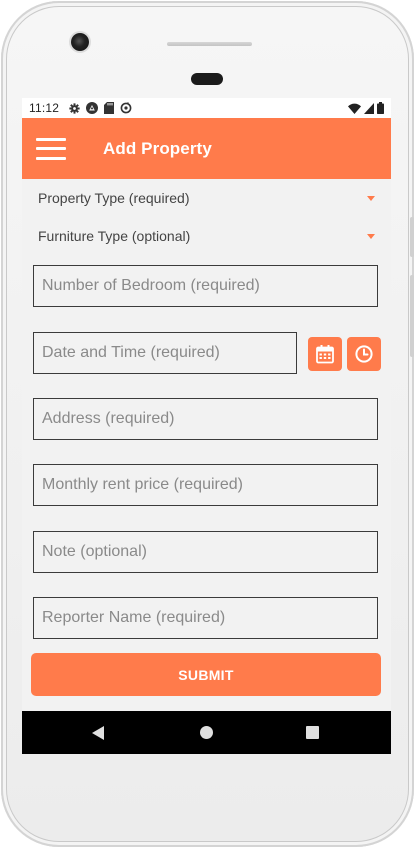 The image size is (417, 850). What do you see at coordinates (412, 316) in the screenshot?
I see `volume-button` at bounding box center [412, 316].